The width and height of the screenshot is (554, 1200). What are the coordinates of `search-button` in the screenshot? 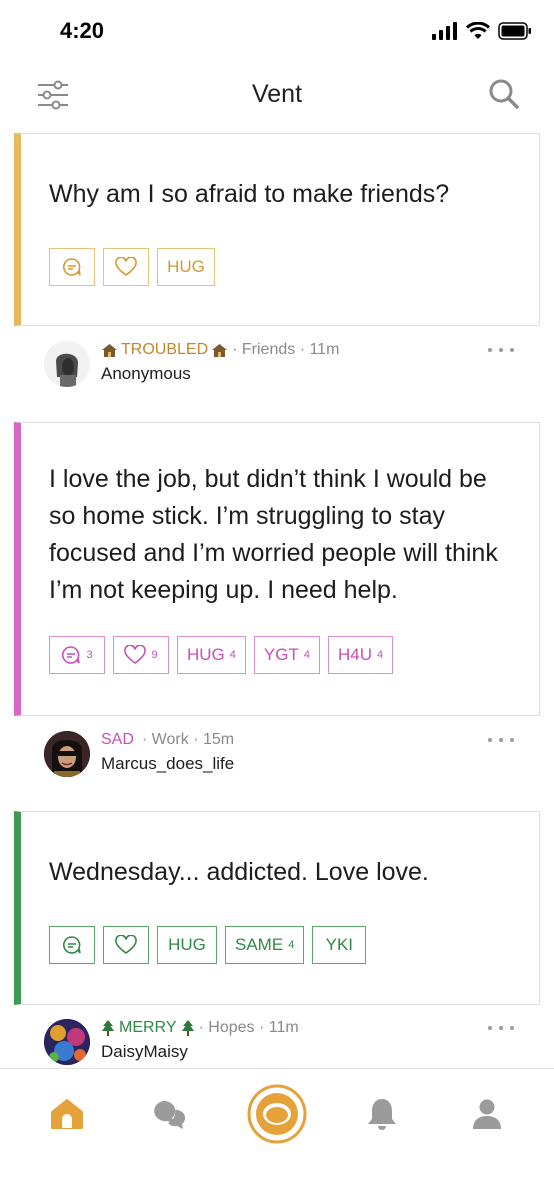 It's located at (504, 94).